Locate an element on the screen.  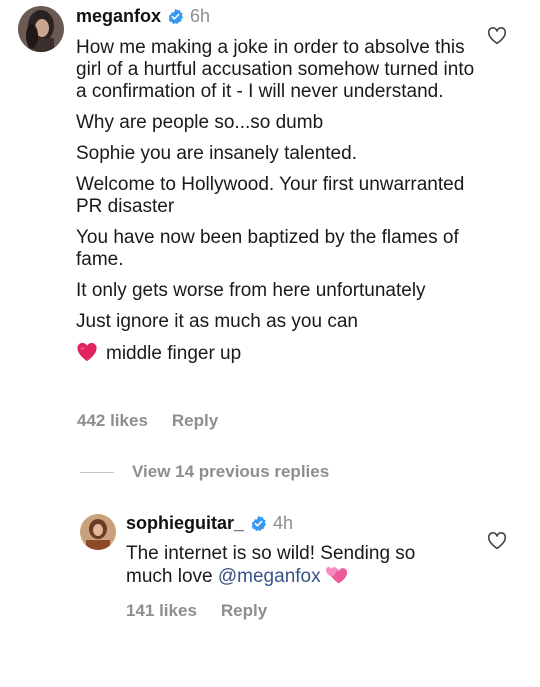
reply-time: 4h is located at coordinates (283, 523).